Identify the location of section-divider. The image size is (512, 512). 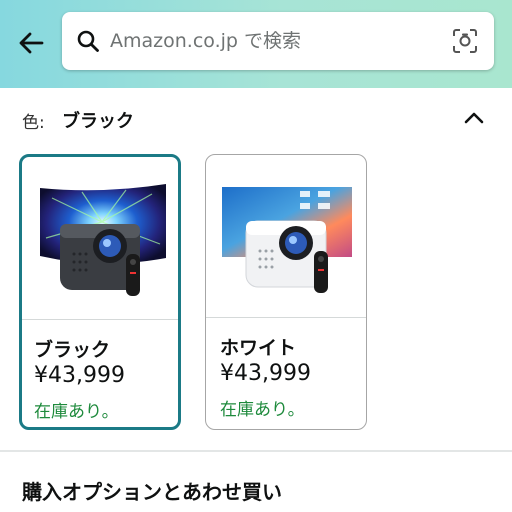
(256, 451).